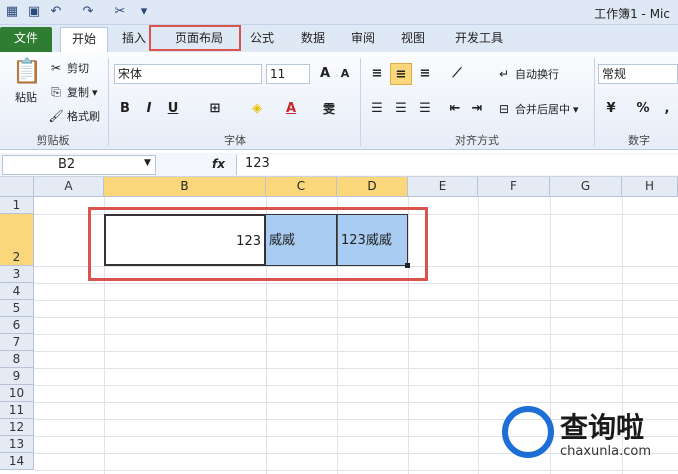  Describe the element at coordinates (638, 74) in the screenshot. I see `number-format-select: 常规` at that location.